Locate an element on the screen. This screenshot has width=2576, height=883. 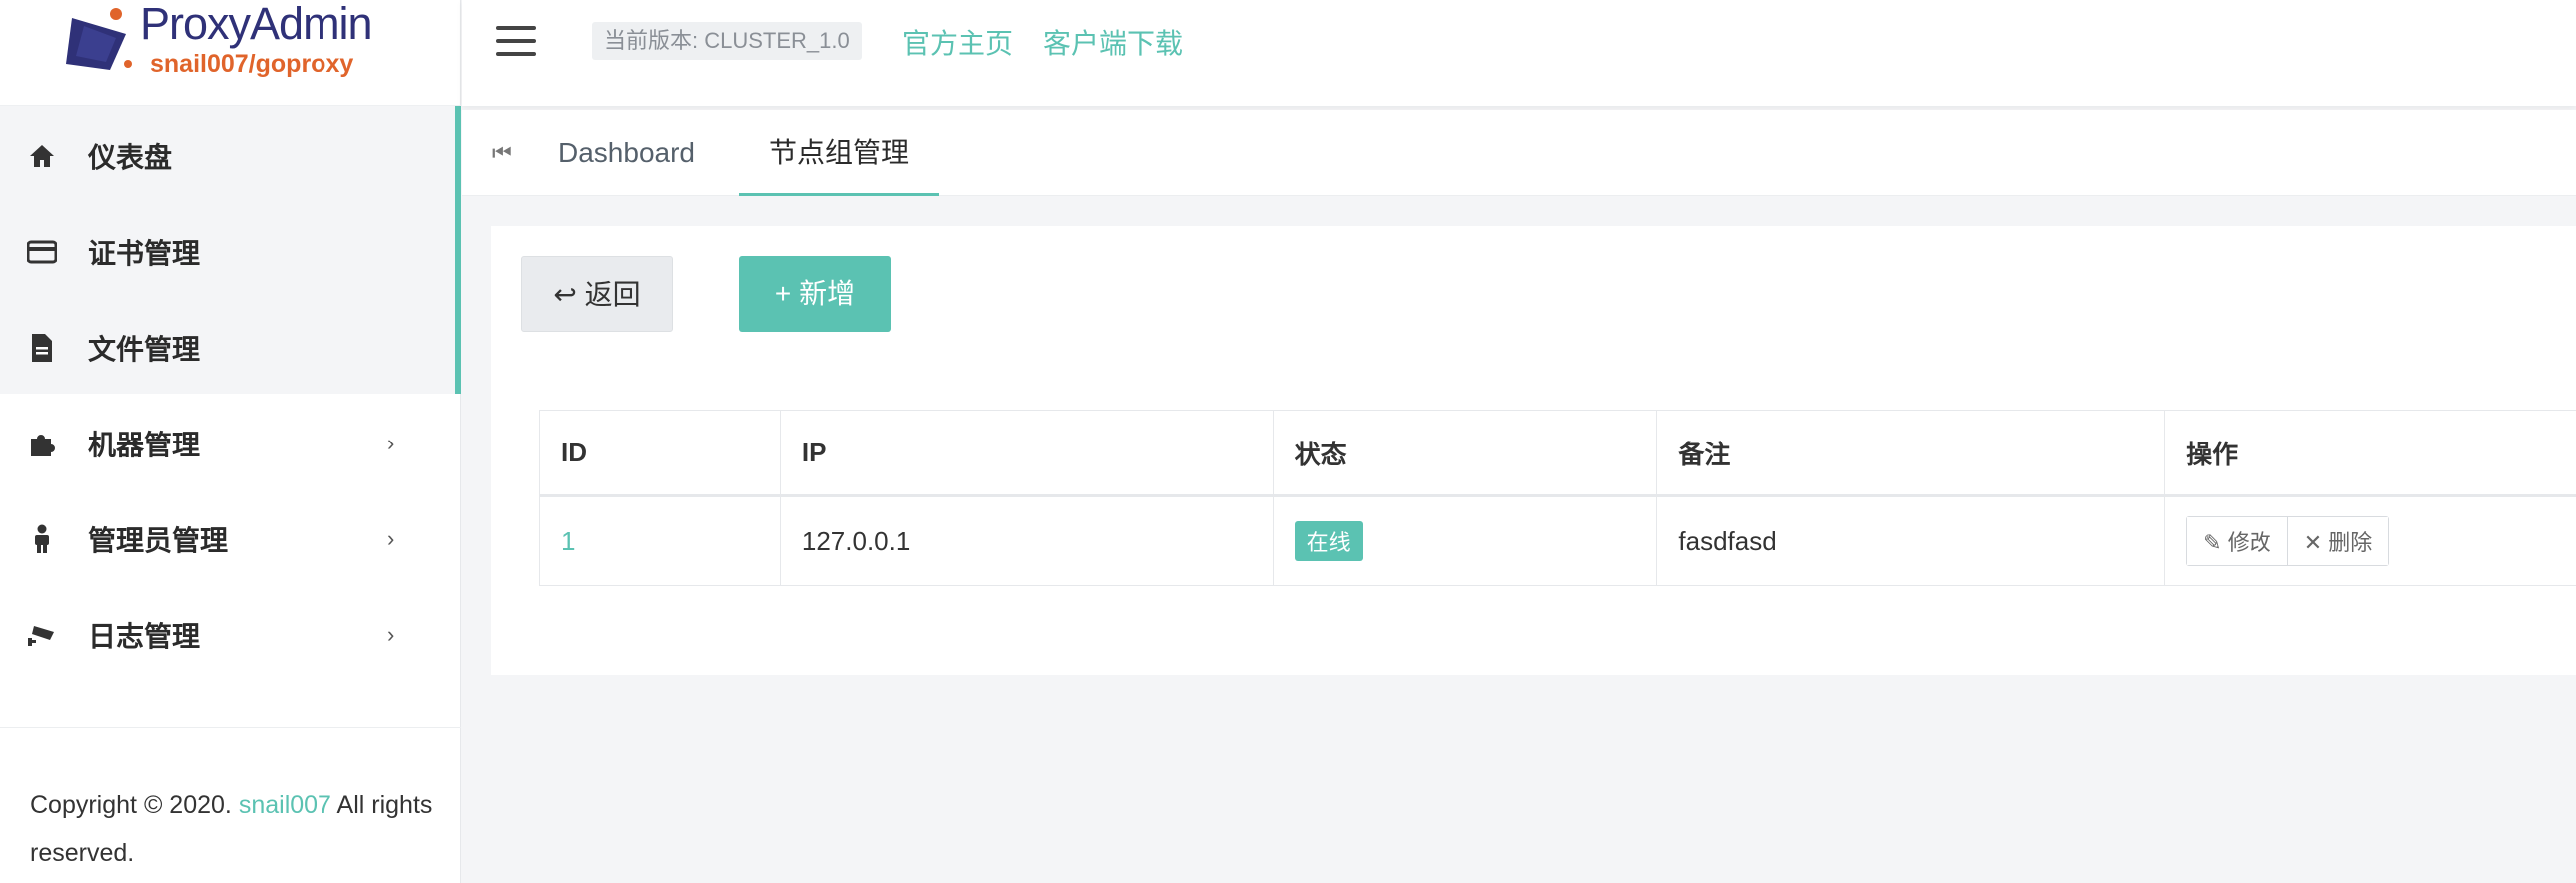
close-icon: ✕ is located at coordinates (2313, 542).